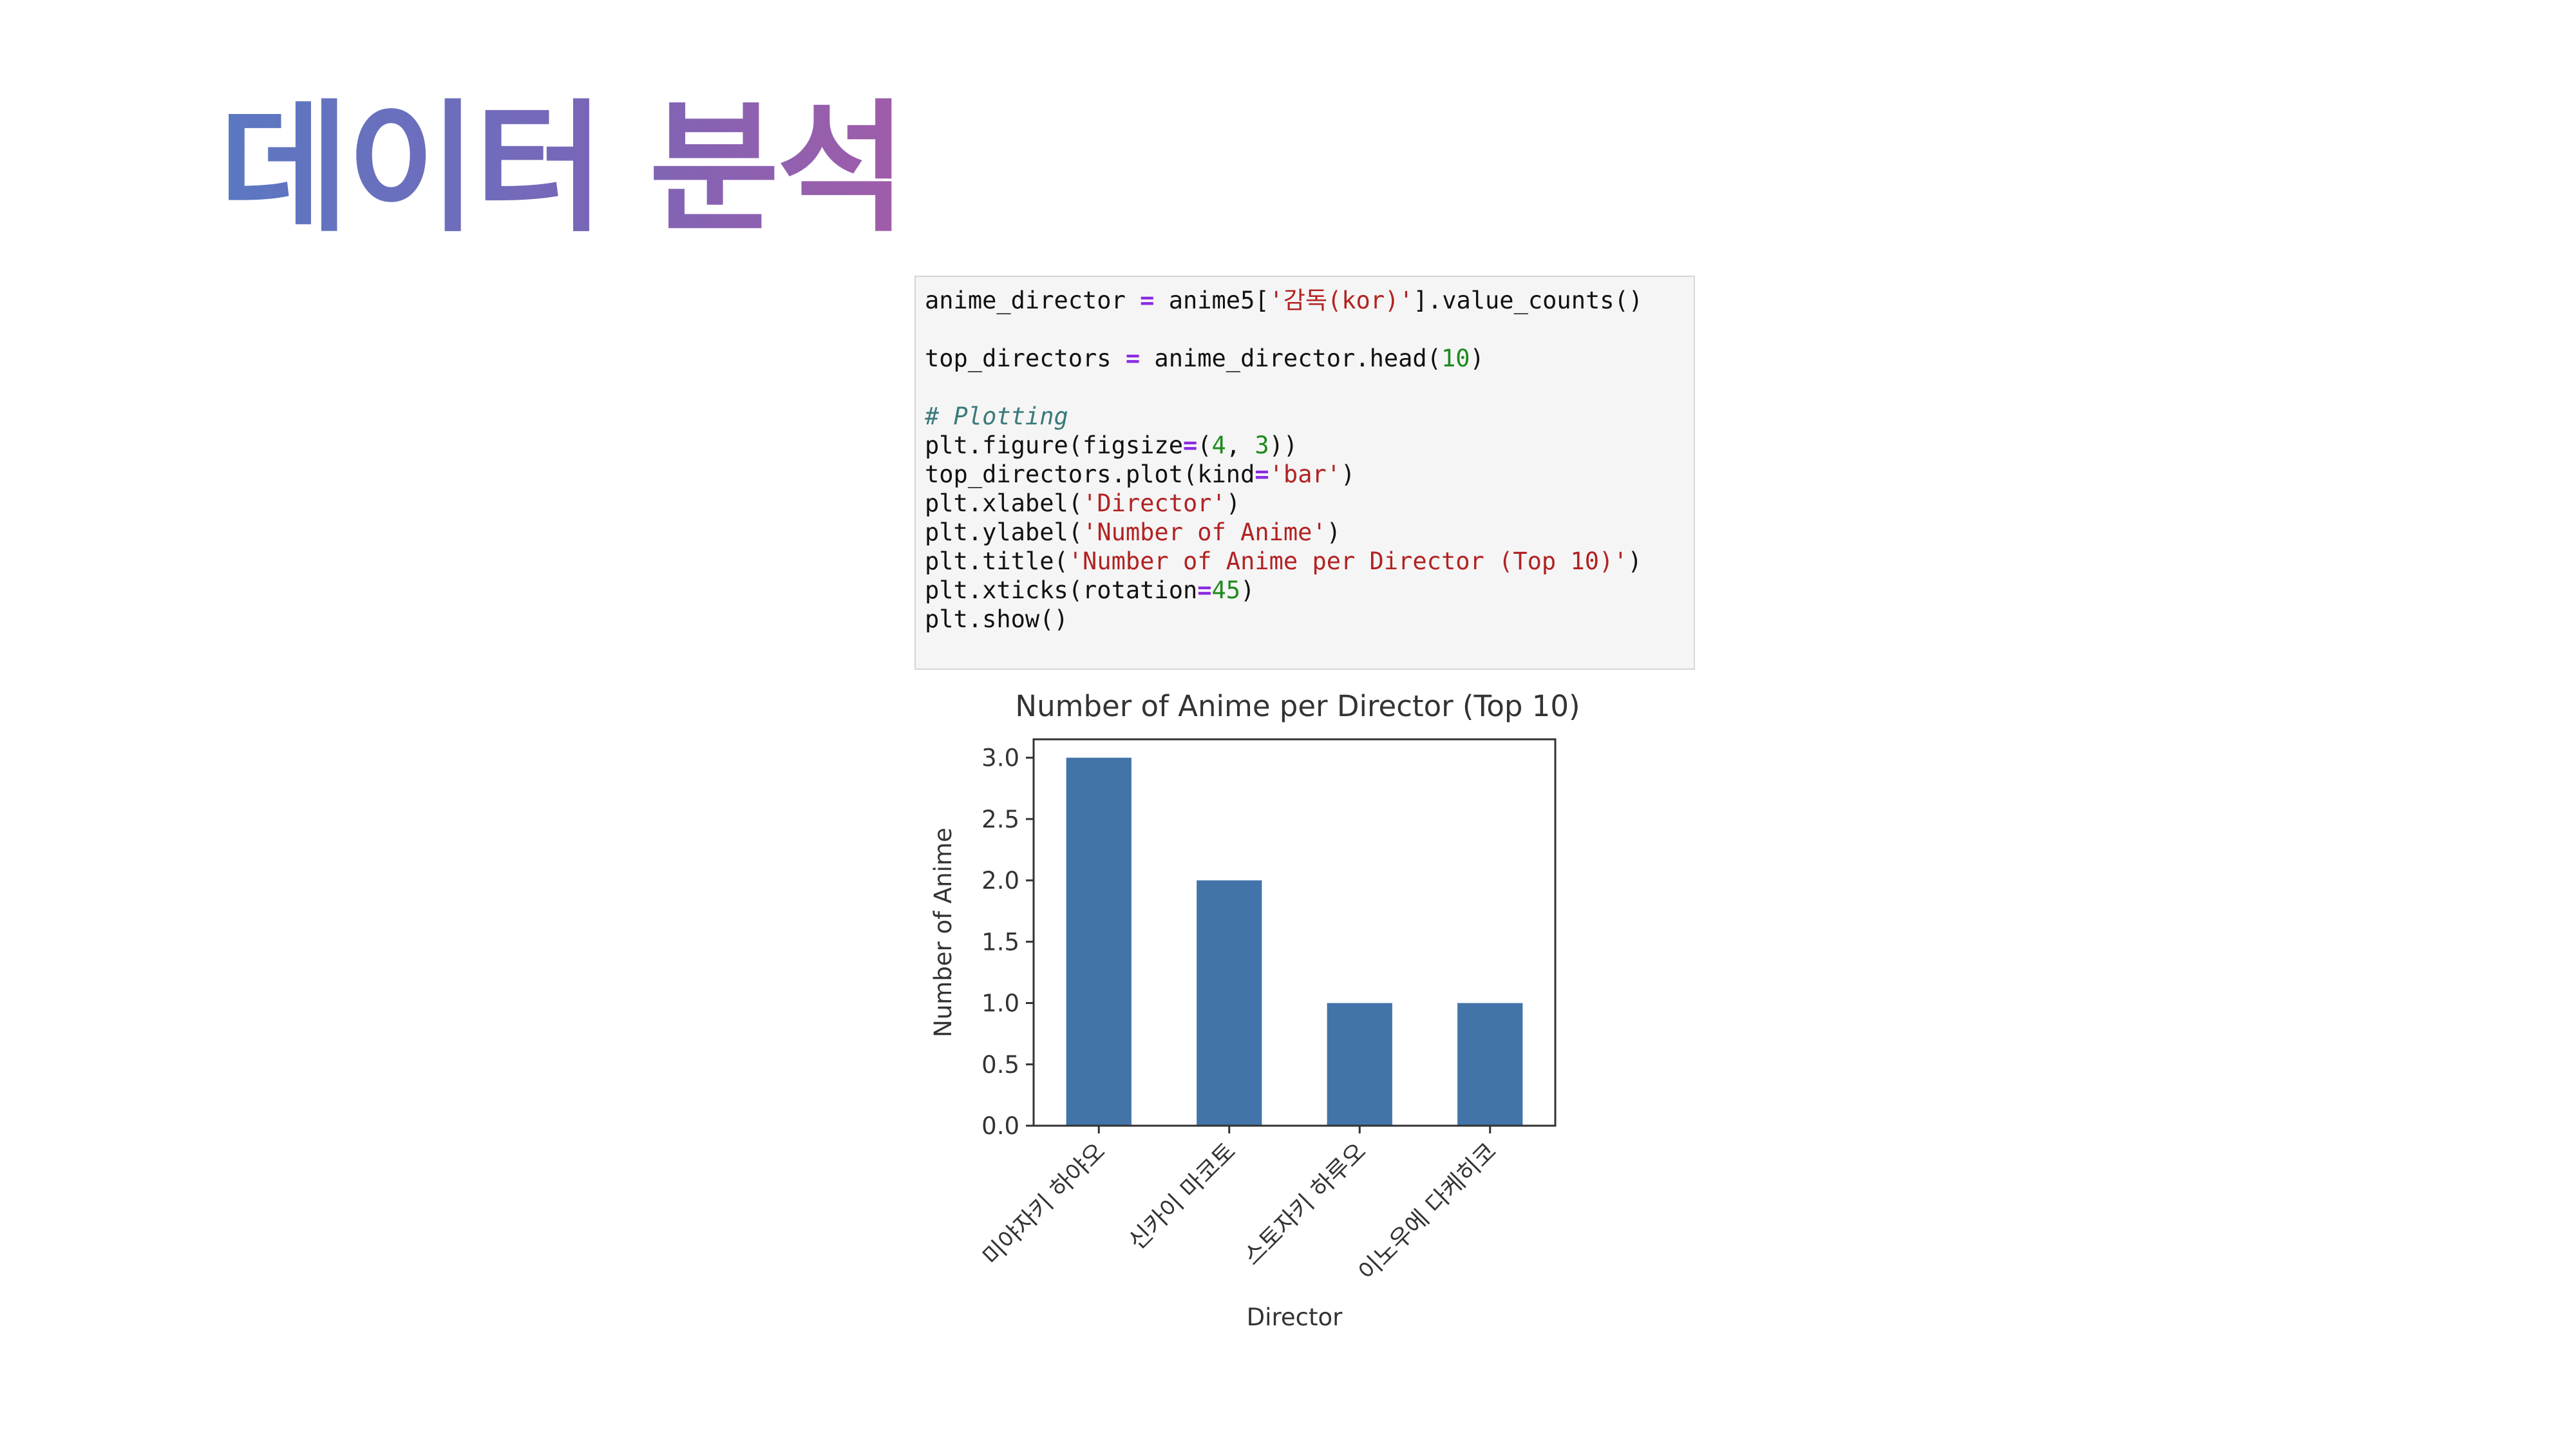 This screenshot has width=2576, height=1449. Describe the element at coordinates (997, 416) in the screenshot. I see `code-token: # Plotting` at that location.